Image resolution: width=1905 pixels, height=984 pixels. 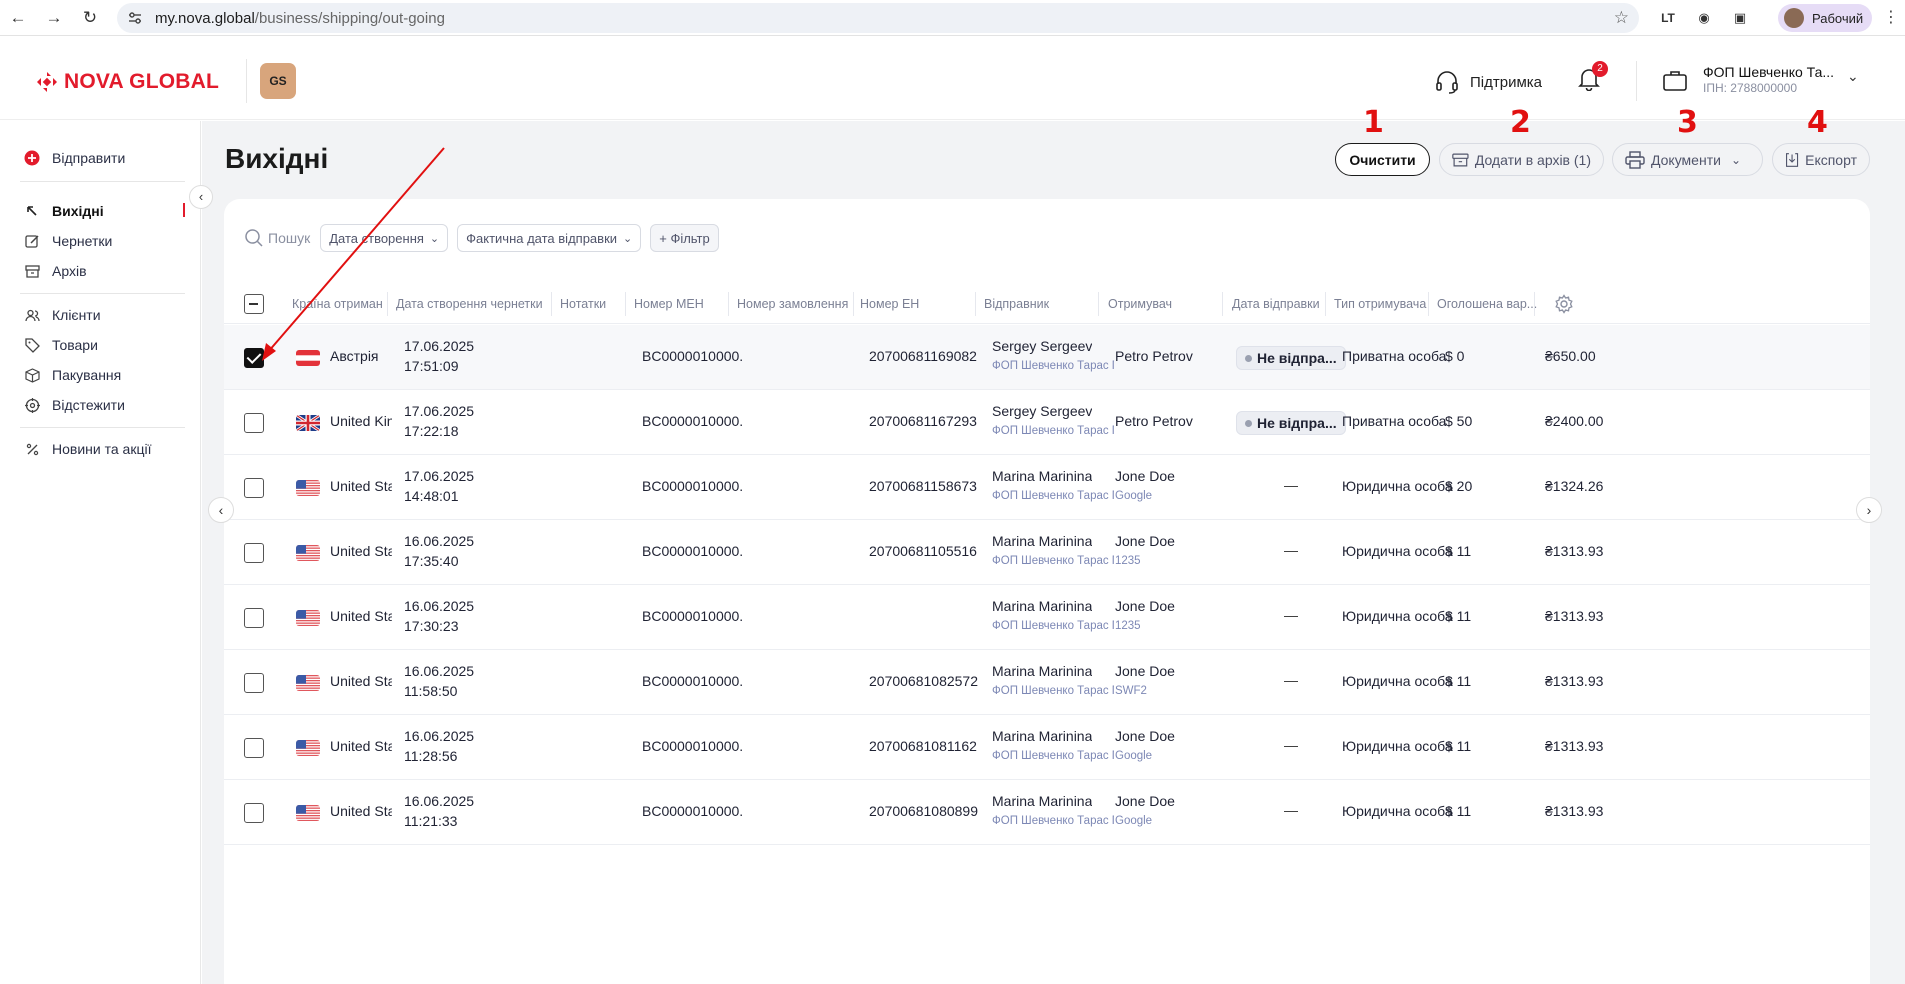 I want to click on reload-icon: ↻, so click(x=90, y=18).